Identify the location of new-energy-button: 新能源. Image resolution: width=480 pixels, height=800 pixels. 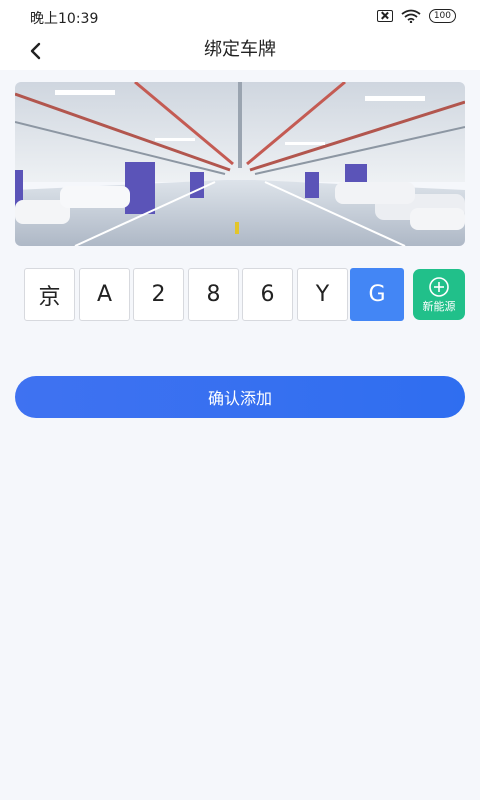
(439, 294).